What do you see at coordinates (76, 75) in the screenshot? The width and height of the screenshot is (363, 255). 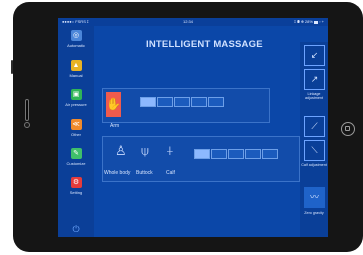 I see `nav-manual-label: Manual` at bounding box center [76, 75].